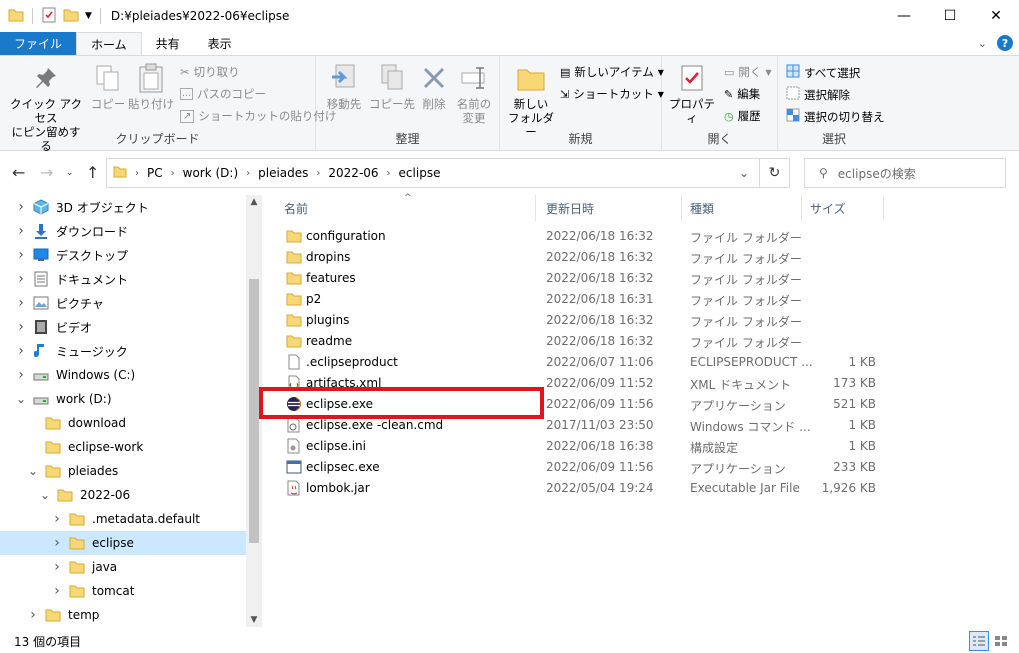  I want to click on sidebar-item: eclipse-work, so click(123, 447).